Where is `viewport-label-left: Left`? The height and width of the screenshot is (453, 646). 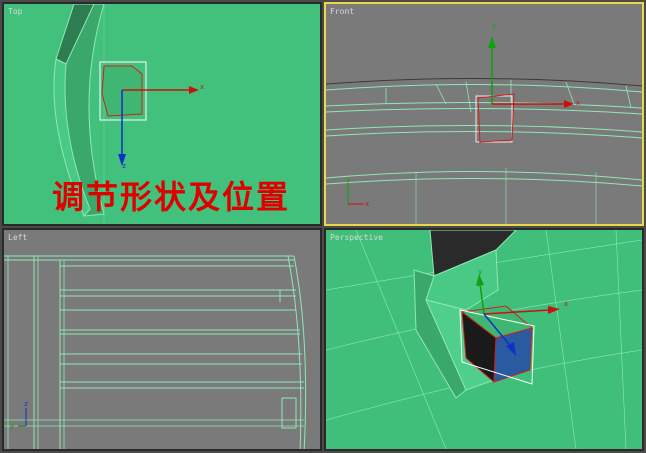
viewport-label-left: Left is located at coordinates (18, 237).